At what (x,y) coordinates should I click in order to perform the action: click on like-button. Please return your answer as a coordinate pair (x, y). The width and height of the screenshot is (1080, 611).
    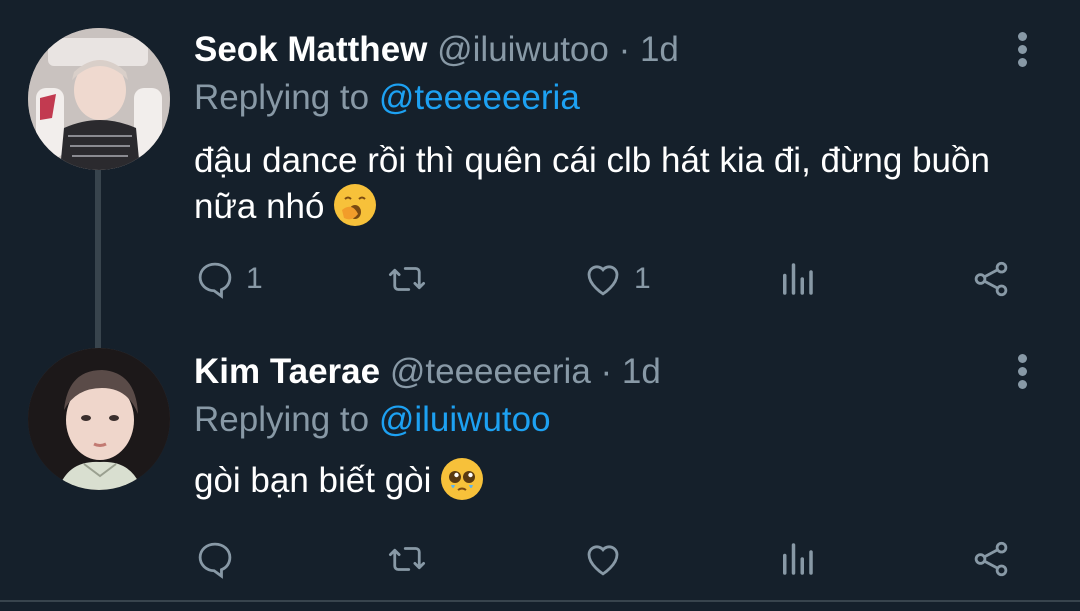
    Looking at the image, I should click on (608, 559).